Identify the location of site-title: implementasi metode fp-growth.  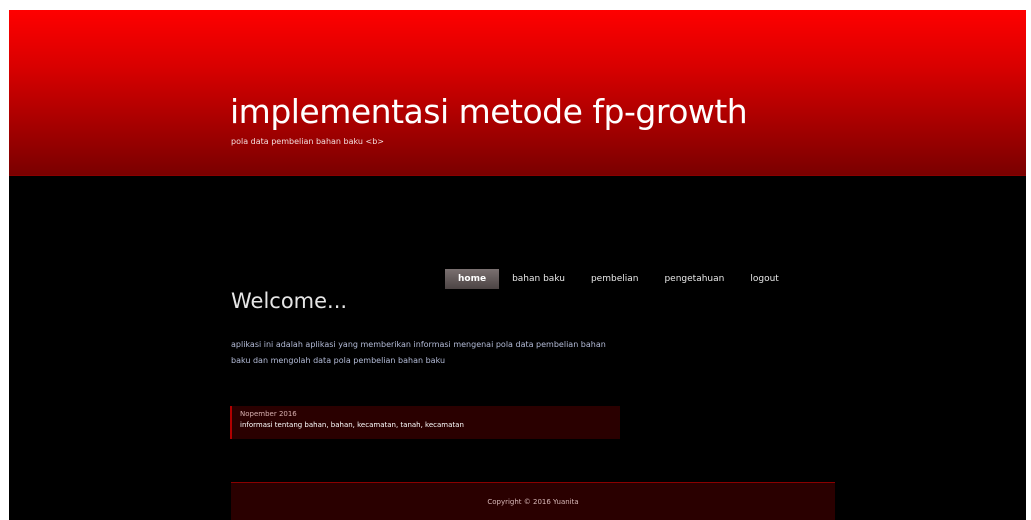
(489, 111).